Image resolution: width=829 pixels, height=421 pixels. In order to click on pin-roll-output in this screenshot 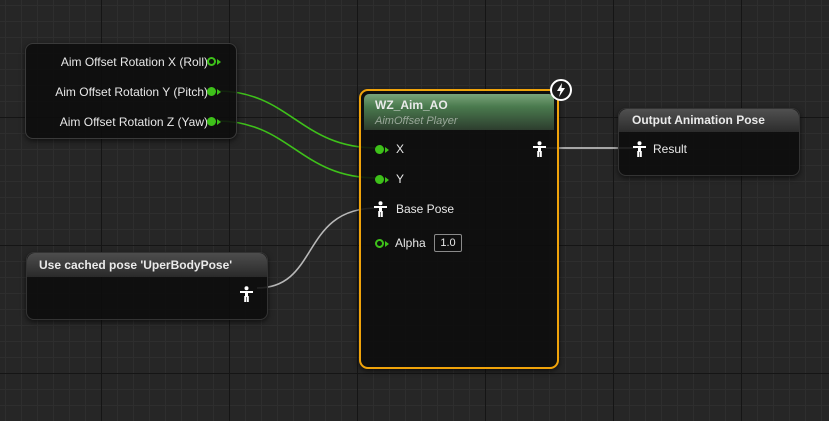, I will do `click(211, 61)`.